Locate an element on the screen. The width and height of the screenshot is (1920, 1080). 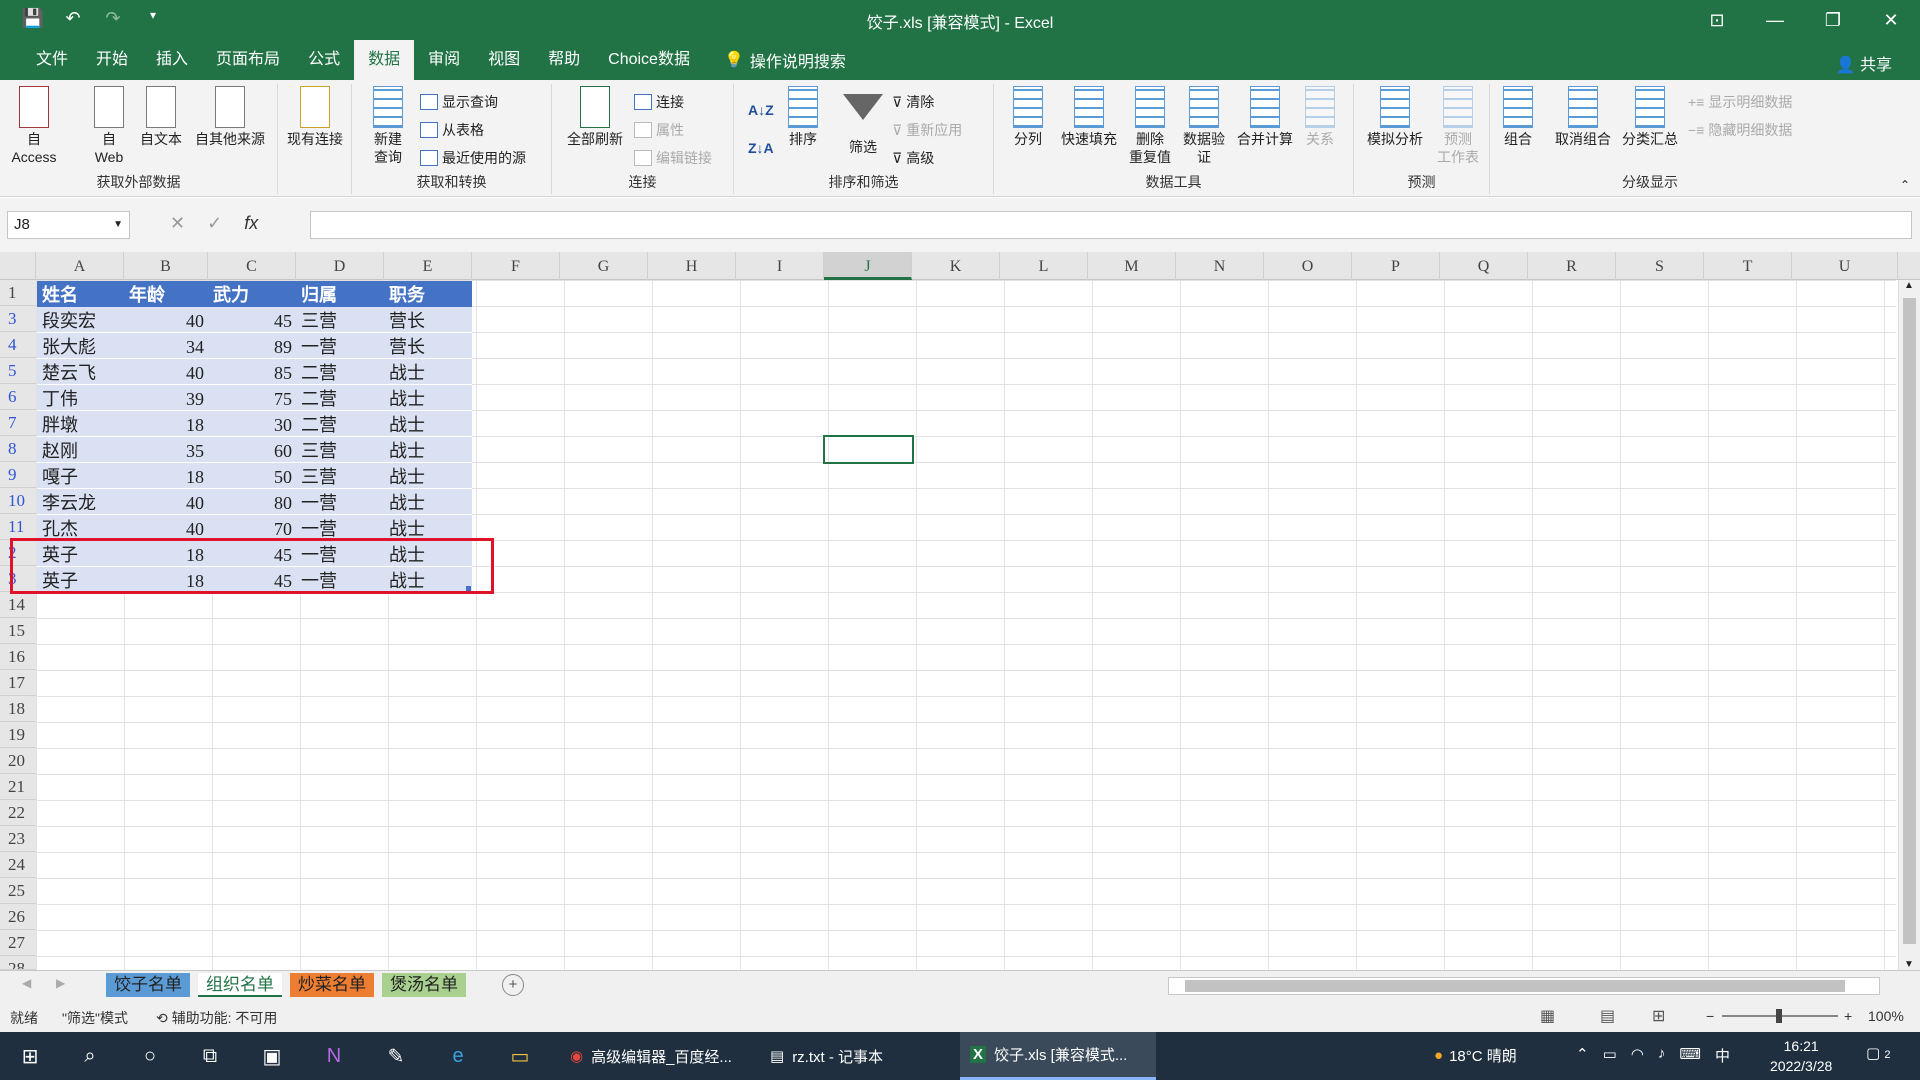
sort-asc-button: A↓Z is located at coordinates (761, 110).